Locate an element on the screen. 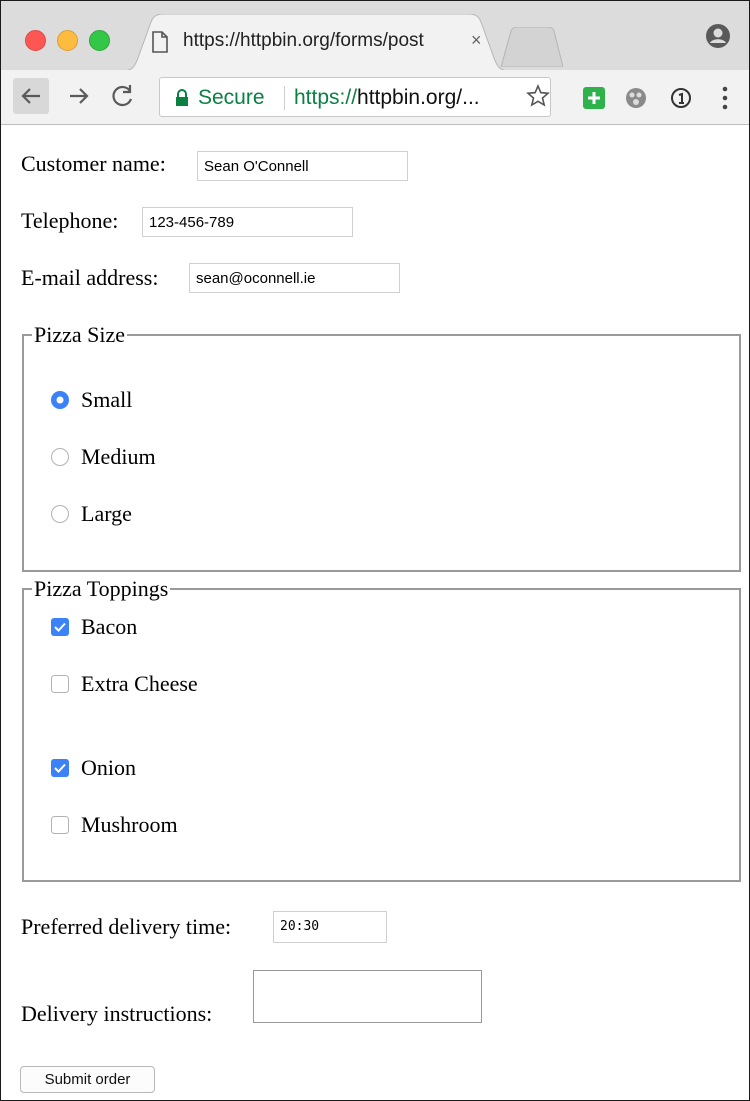 Image resolution: width=750 pixels, height=1101 pixels. submit-order-button: Submit order is located at coordinates (87, 1079).